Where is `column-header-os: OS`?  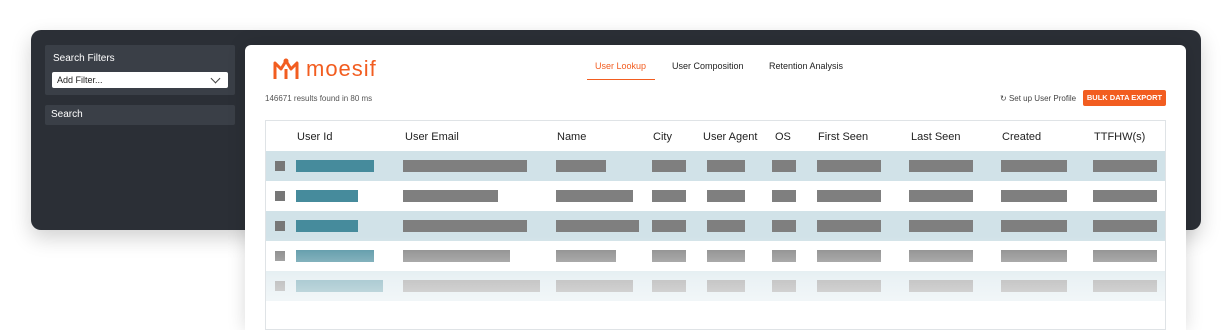 column-header-os: OS is located at coordinates (783, 137).